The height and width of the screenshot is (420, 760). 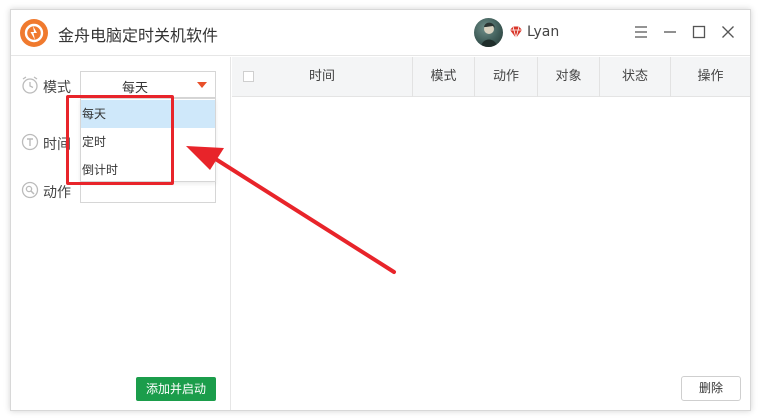 What do you see at coordinates (488, 32) in the screenshot?
I see `avatar` at bounding box center [488, 32].